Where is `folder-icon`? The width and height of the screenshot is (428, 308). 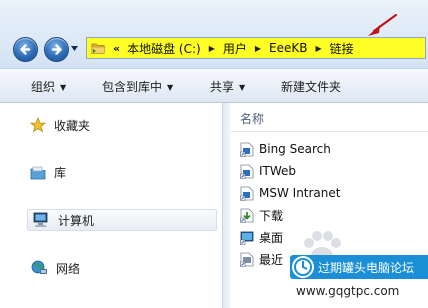 folder-icon is located at coordinates (98, 48).